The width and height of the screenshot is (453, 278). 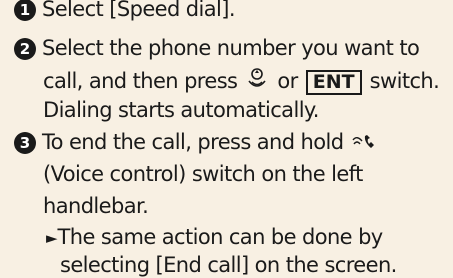 I want to click on step-2-line-2a: call, and then press, so click(x=140, y=81).